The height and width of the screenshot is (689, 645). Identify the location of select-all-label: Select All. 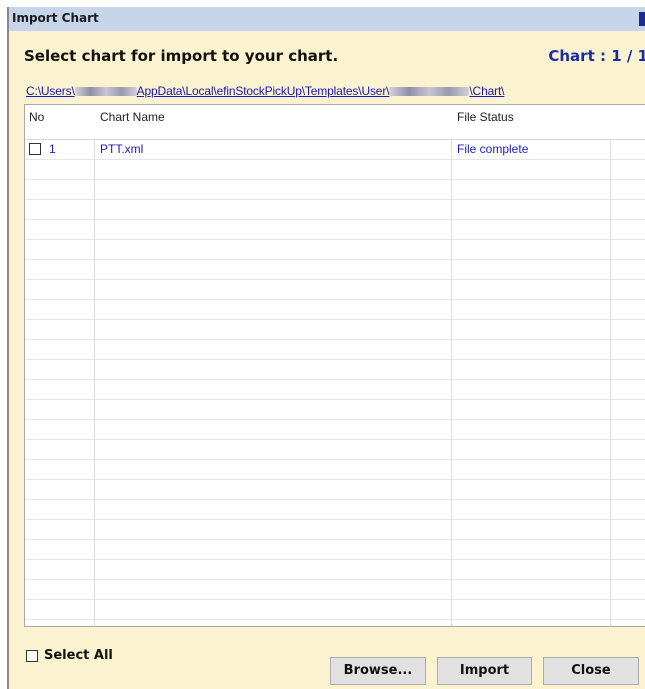
(78, 655).